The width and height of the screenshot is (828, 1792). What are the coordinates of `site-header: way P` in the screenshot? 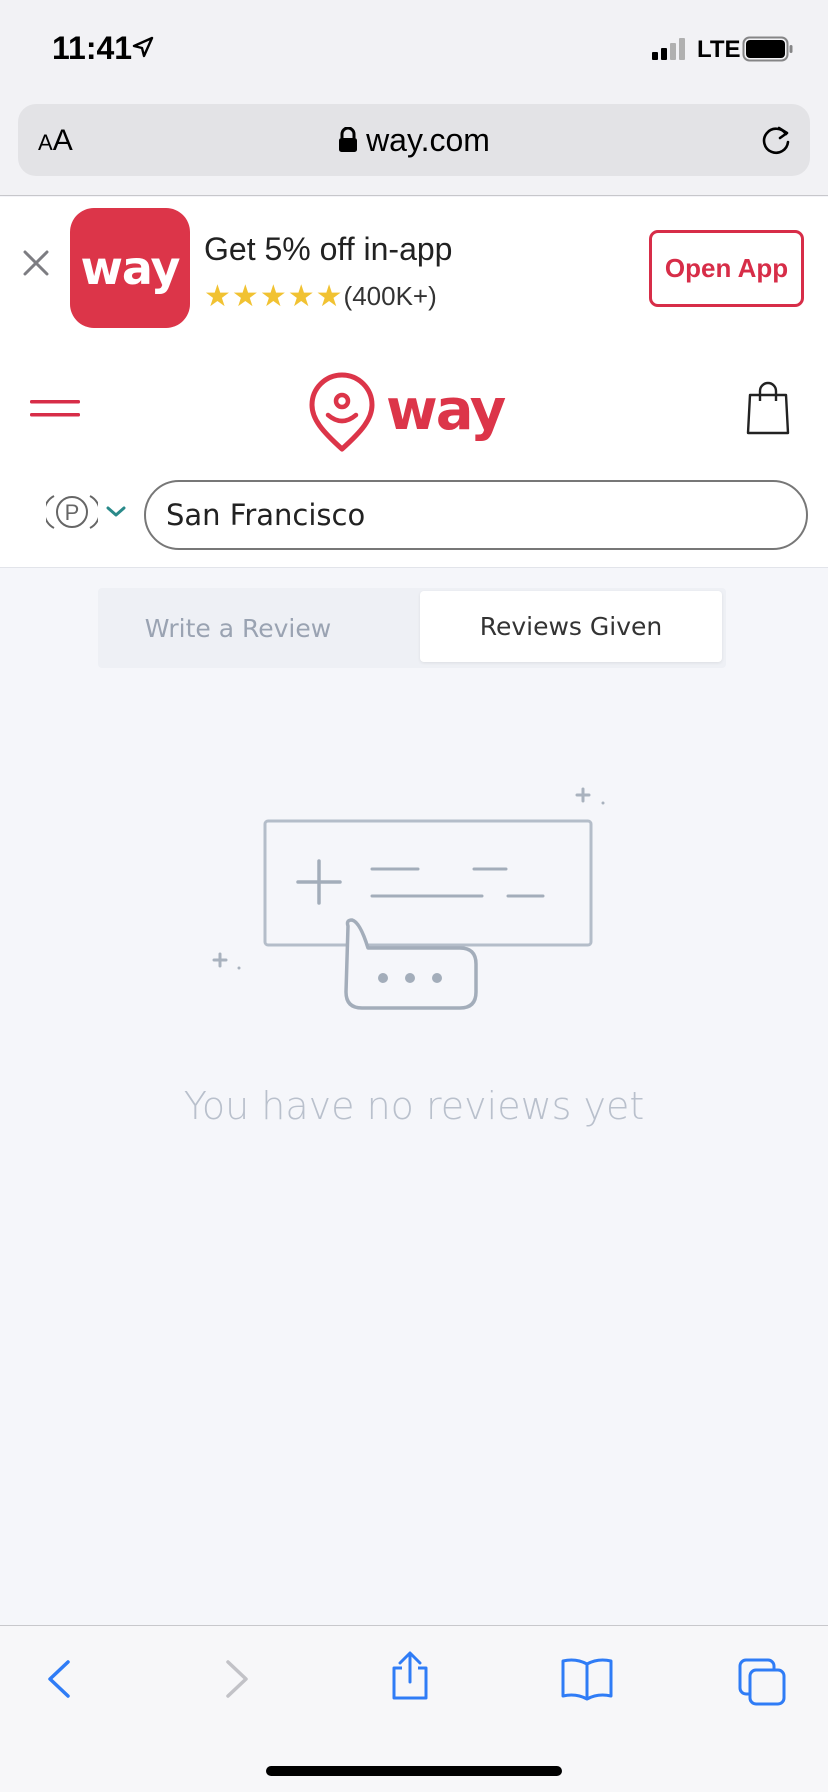 It's located at (414, 453).